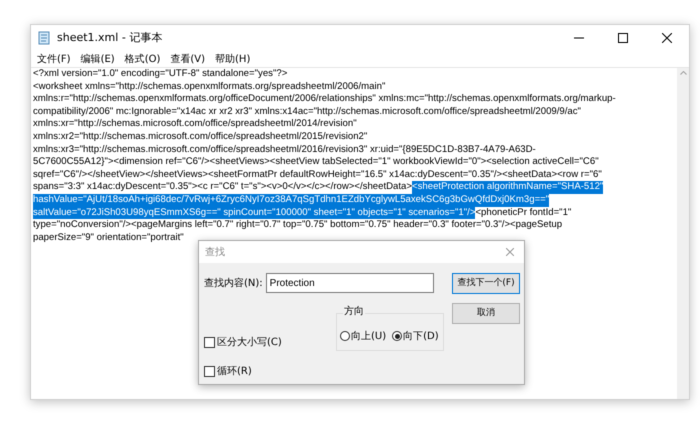  What do you see at coordinates (307, 112) in the screenshot?
I see `code-line: compatibility/2006" mc:Ignorable="x14ac xr xr2 xr3" xmlns:x14ac="http://schemas.microsoft.com/office/spreadsheetml/2009/9/ac"` at bounding box center [307, 112].